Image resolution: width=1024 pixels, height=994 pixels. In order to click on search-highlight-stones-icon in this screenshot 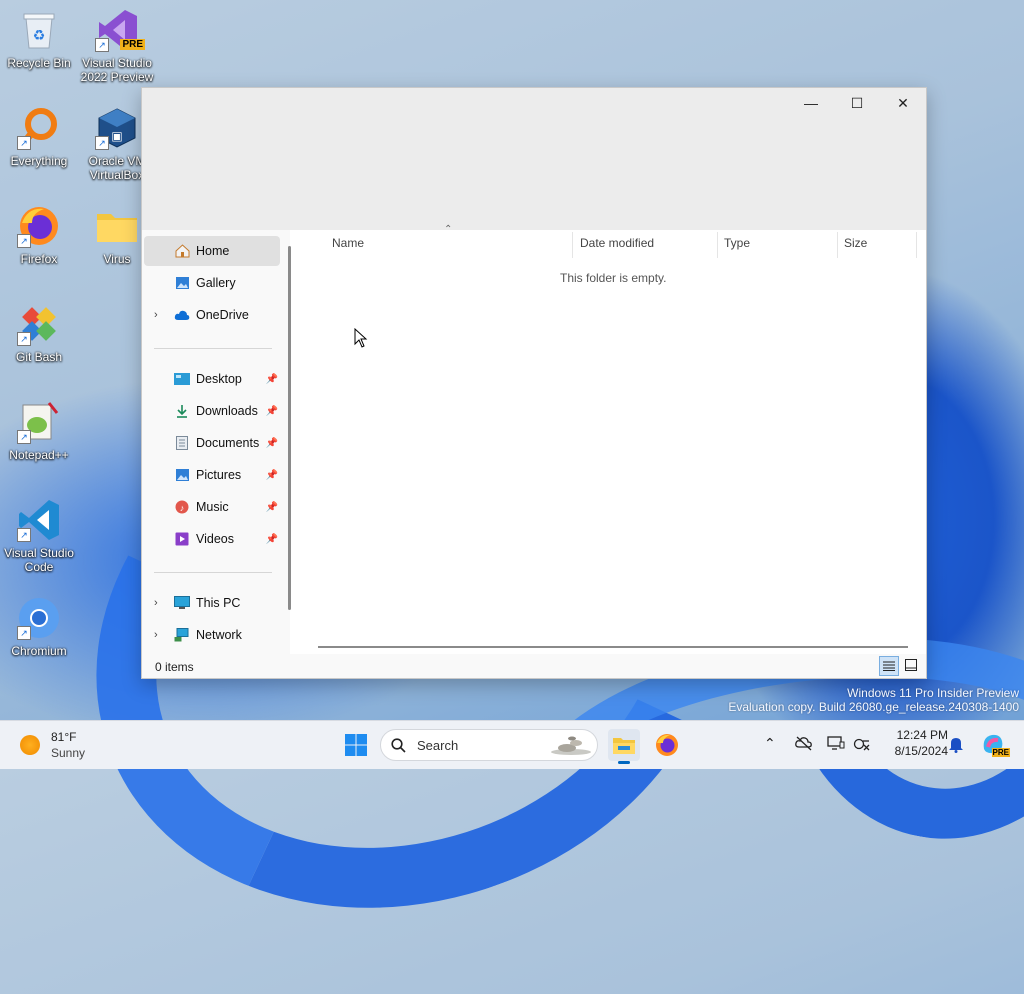, I will do `click(571, 745)`.